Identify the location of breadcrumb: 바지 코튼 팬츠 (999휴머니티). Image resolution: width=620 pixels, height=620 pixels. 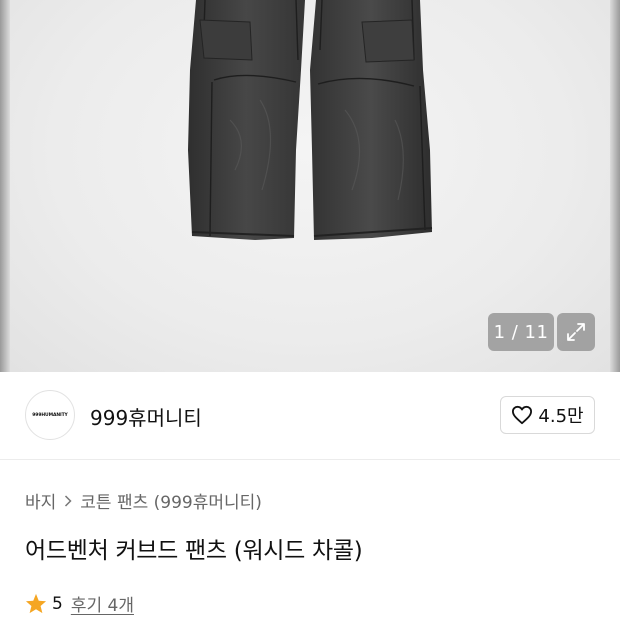
(143, 500).